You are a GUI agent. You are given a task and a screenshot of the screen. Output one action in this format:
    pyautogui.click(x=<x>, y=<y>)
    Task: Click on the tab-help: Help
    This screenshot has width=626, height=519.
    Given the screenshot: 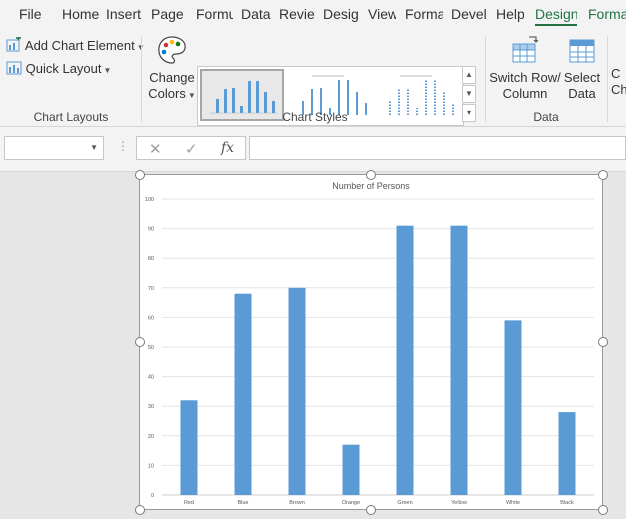 What is the action you would take?
    pyautogui.click(x=510, y=14)
    